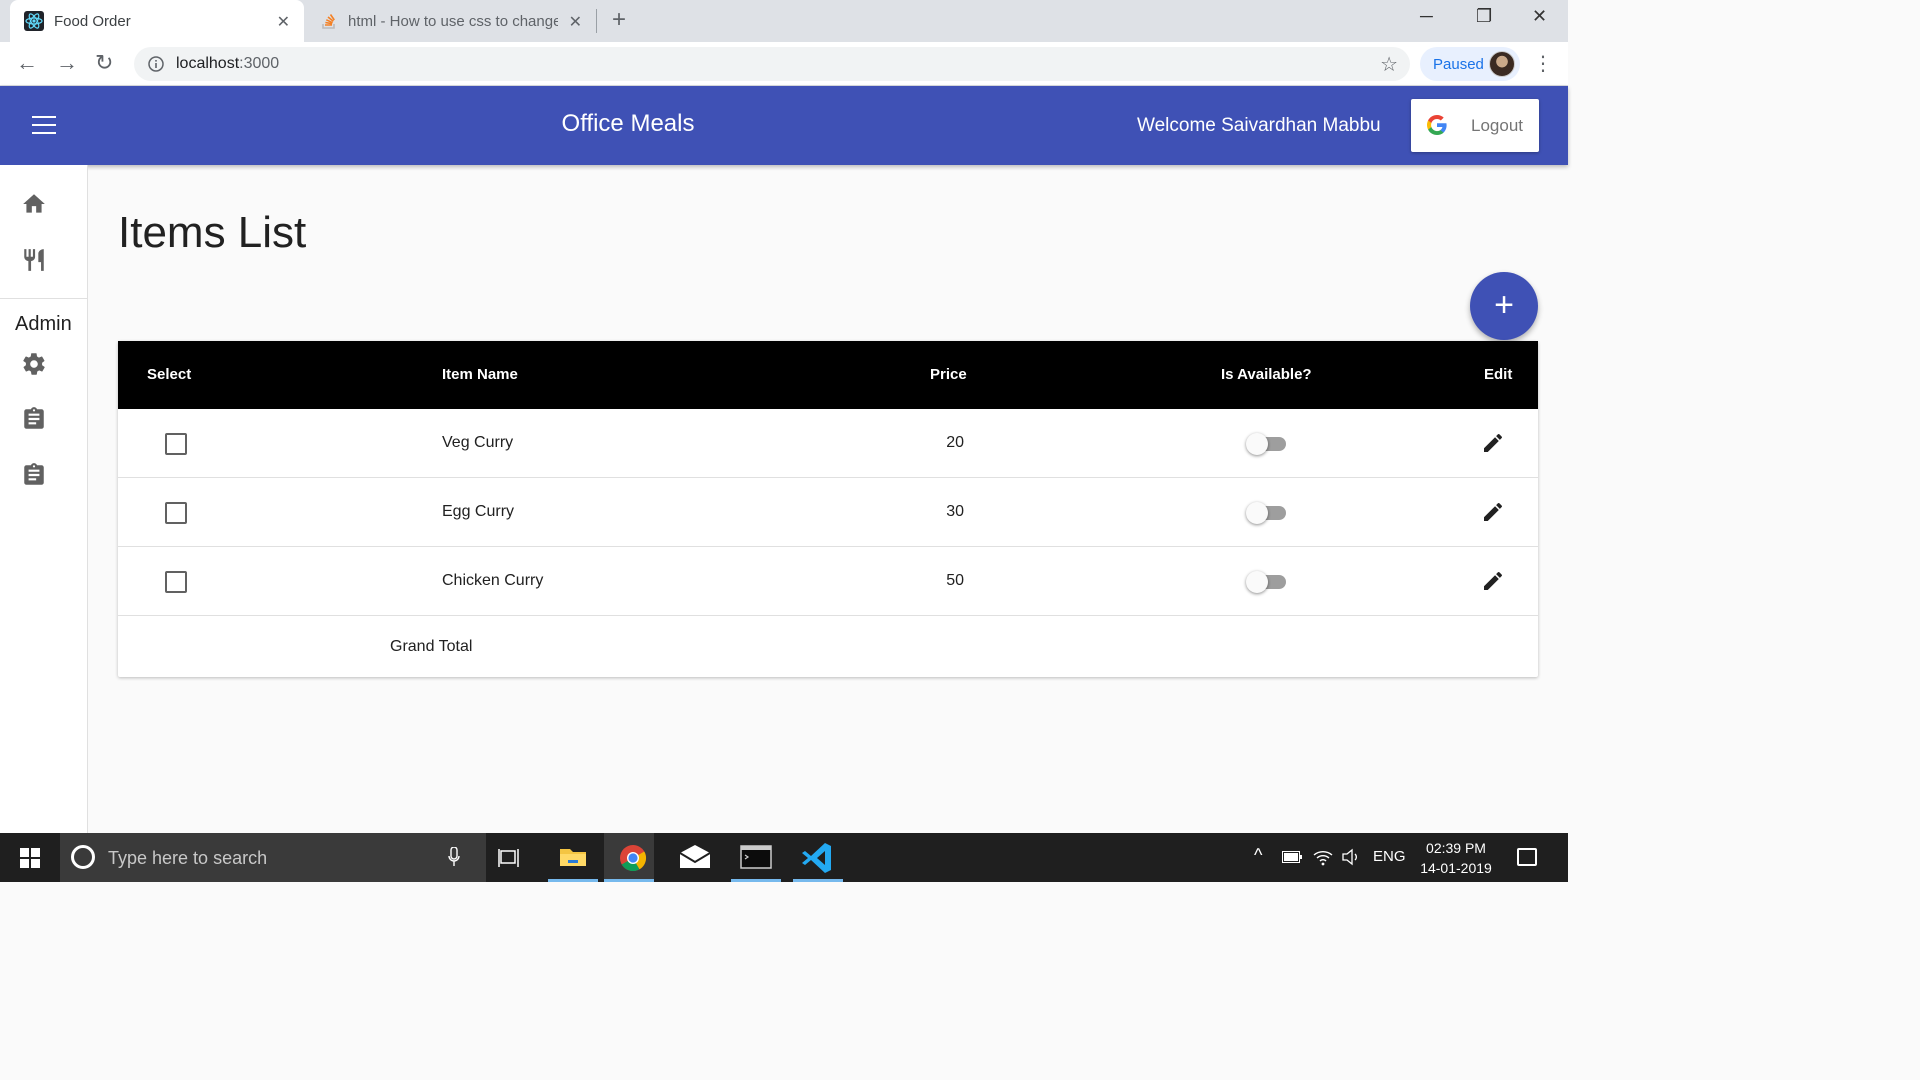  I want to click on chrome-icon, so click(629, 857).